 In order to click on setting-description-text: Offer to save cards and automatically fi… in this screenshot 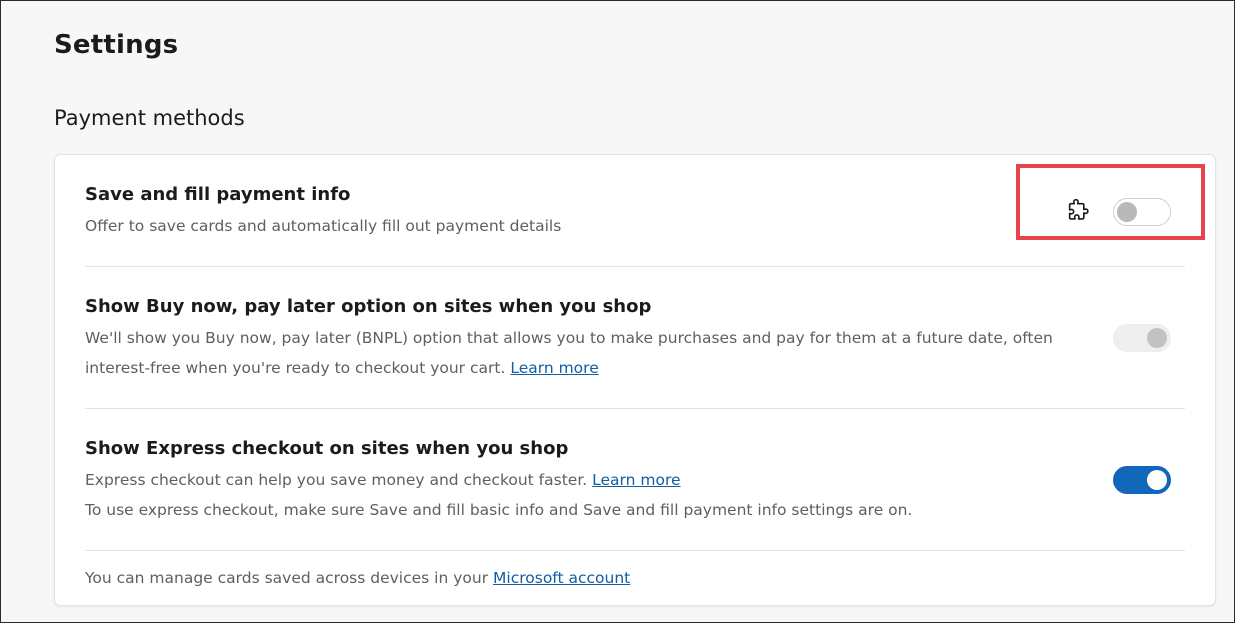, I will do `click(323, 226)`.